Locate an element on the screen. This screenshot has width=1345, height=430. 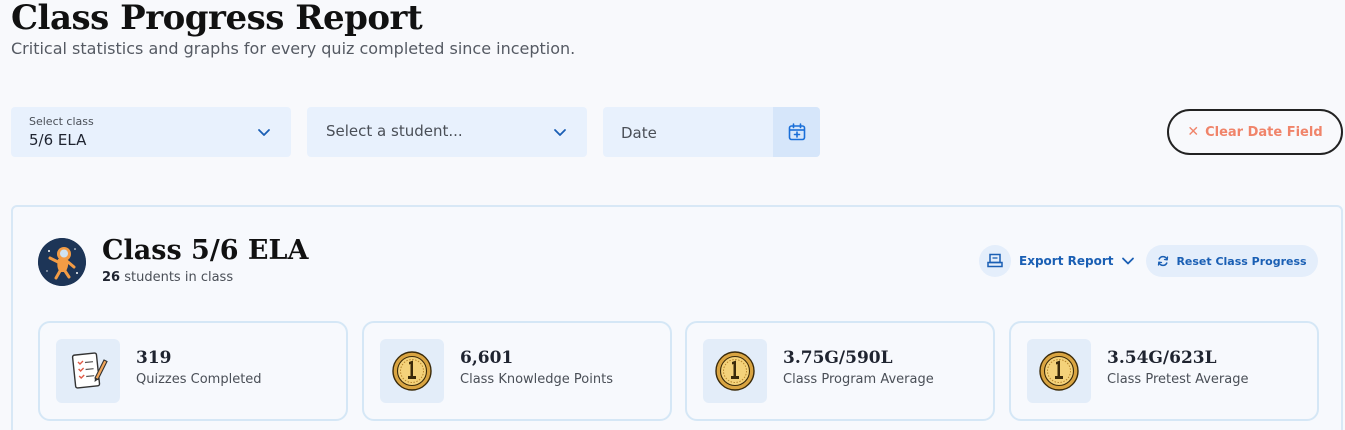
student-count: 26 students in class is located at coordinates (167, 277).